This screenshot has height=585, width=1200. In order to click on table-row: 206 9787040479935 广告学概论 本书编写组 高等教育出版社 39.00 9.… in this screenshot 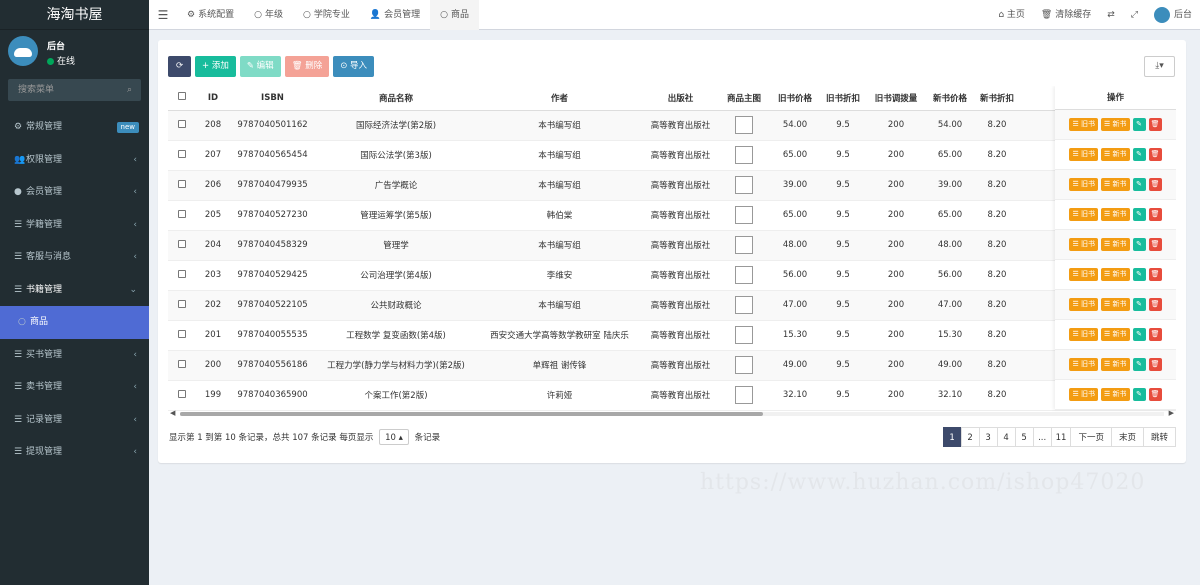, I will do `click(672, 185)`.